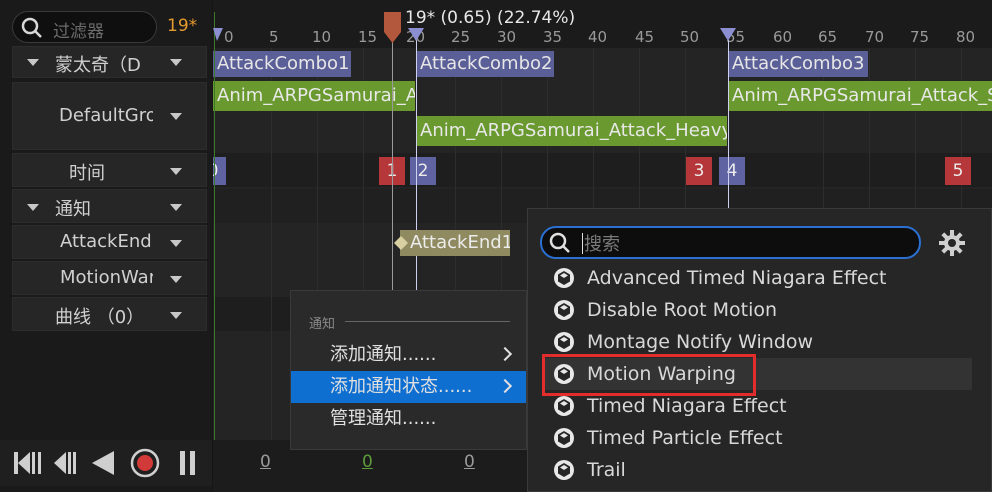  Describe the element at coordinates (461, 37) in the screenshot. I see `ruler-tick: 25` at that location.